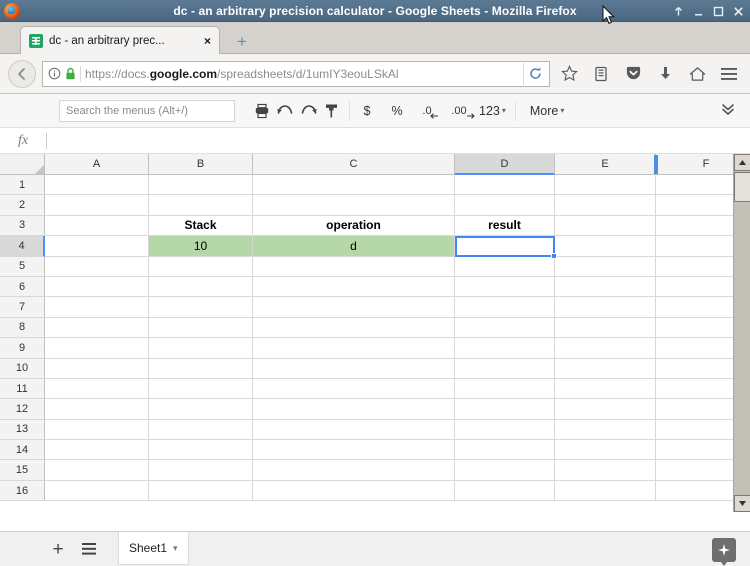  I want to click on cell-e4, so click(605, 246).